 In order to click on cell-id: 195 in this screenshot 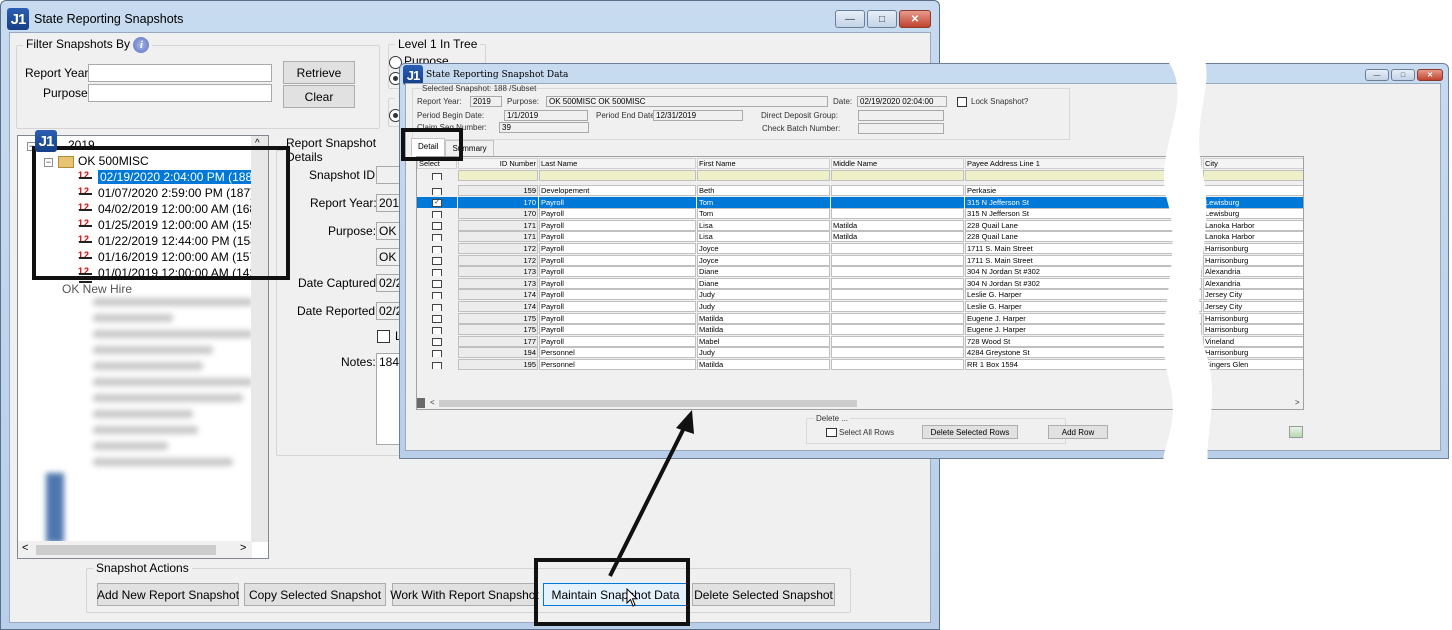, I will do `click(498, 364)`.